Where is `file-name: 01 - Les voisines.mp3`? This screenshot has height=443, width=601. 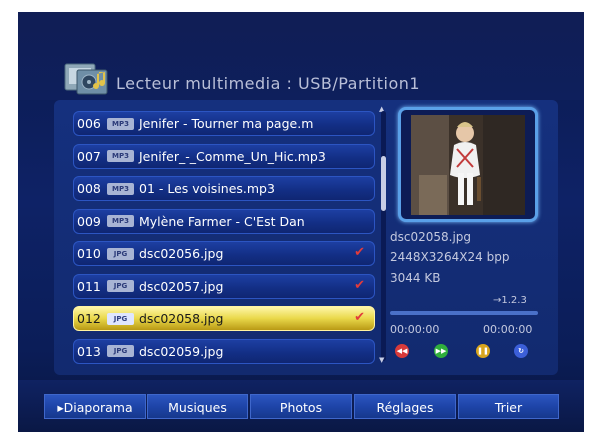 file-name: 01 - Les voisines.mp3 is located at coordinates (207, 188).